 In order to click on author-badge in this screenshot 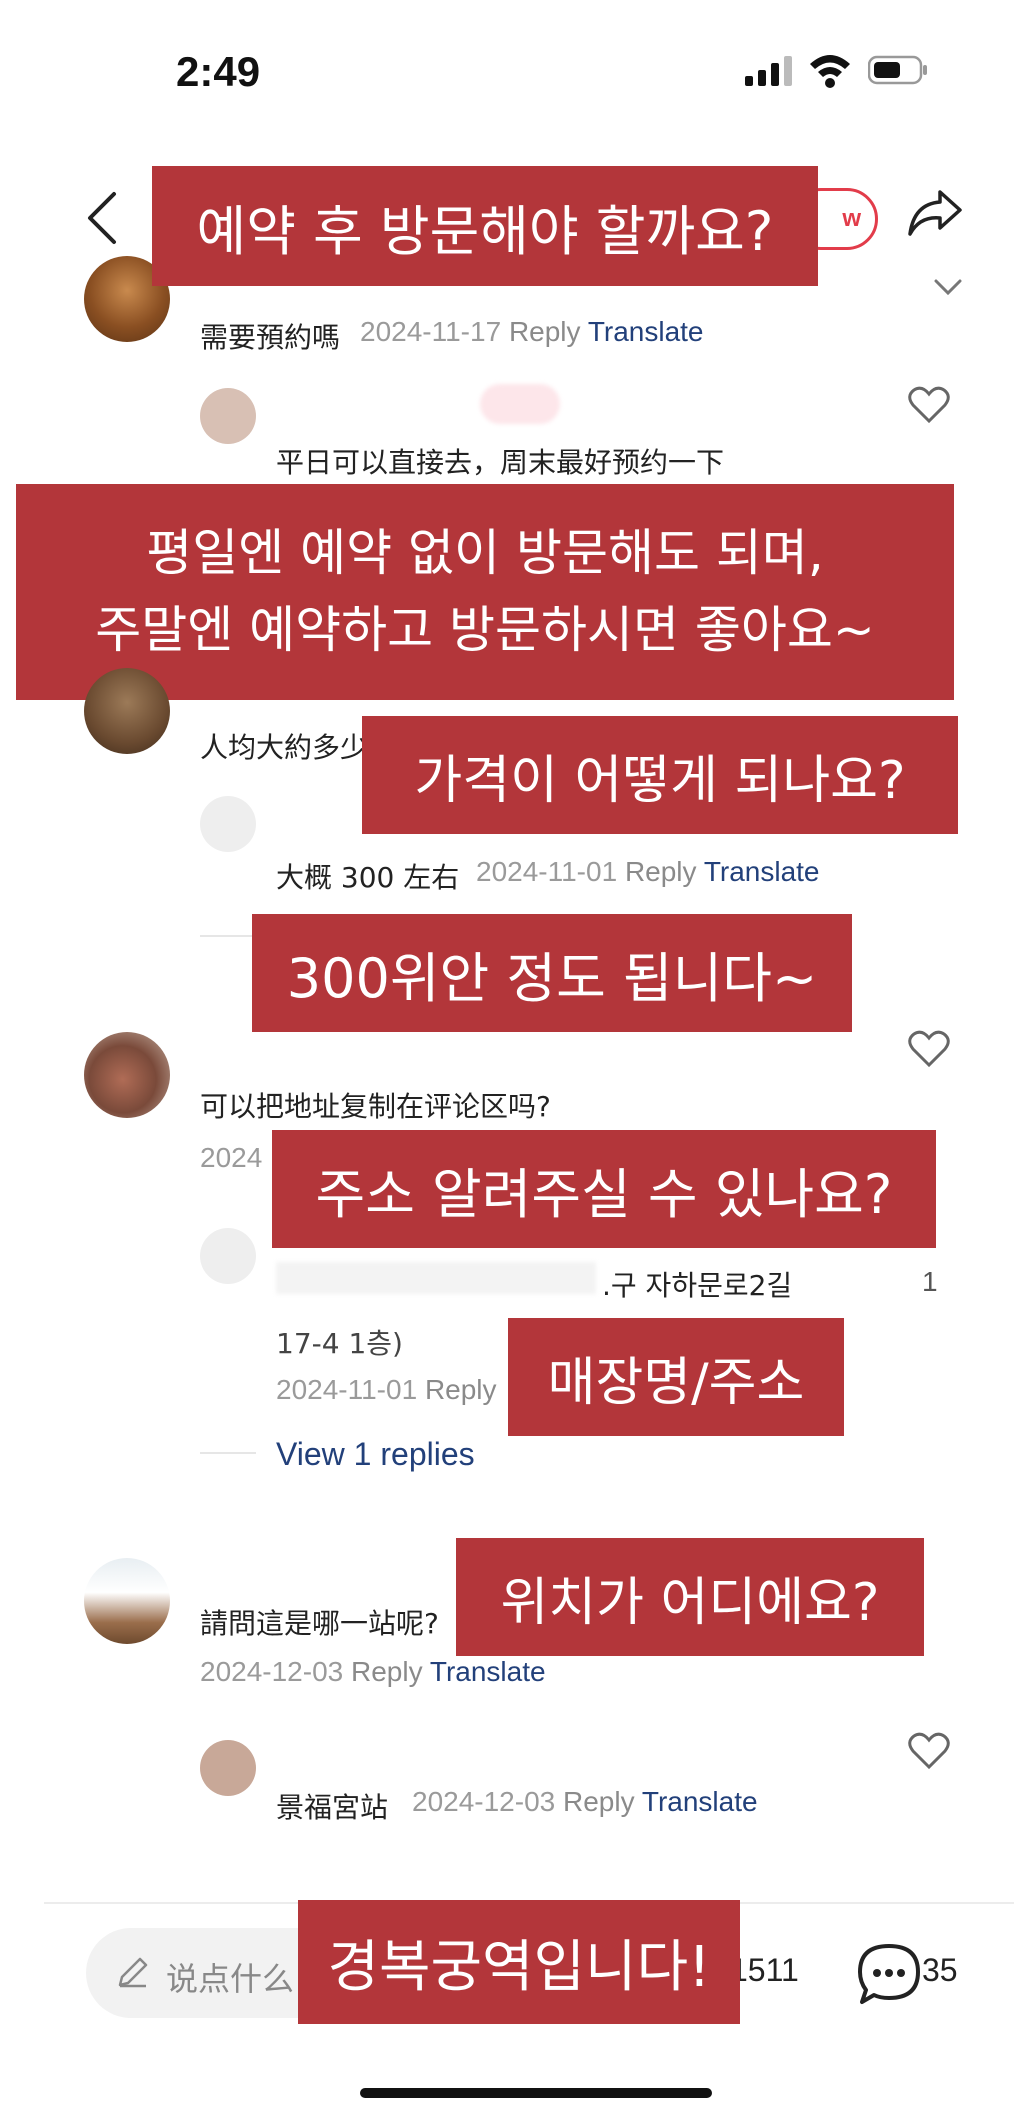, I will do `click(520, 404)`.